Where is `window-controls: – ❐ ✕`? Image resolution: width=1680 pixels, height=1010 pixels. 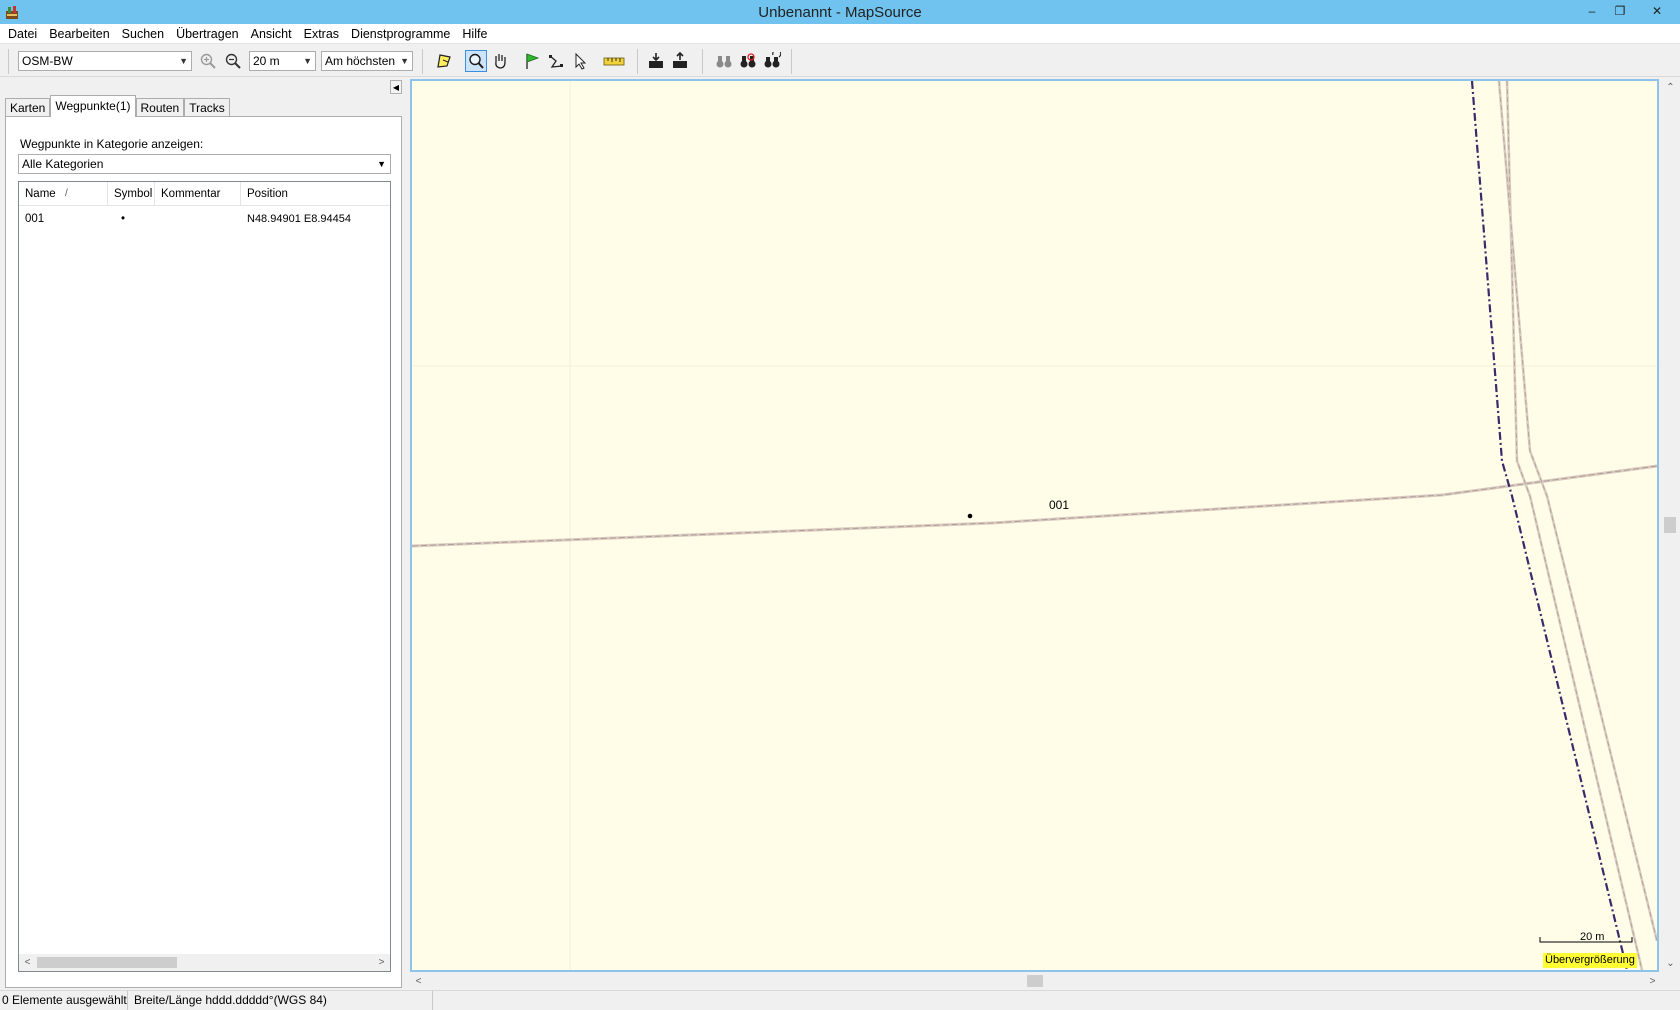
window-controls: – ❐ ✕ is located at coordinates (1629, 11).